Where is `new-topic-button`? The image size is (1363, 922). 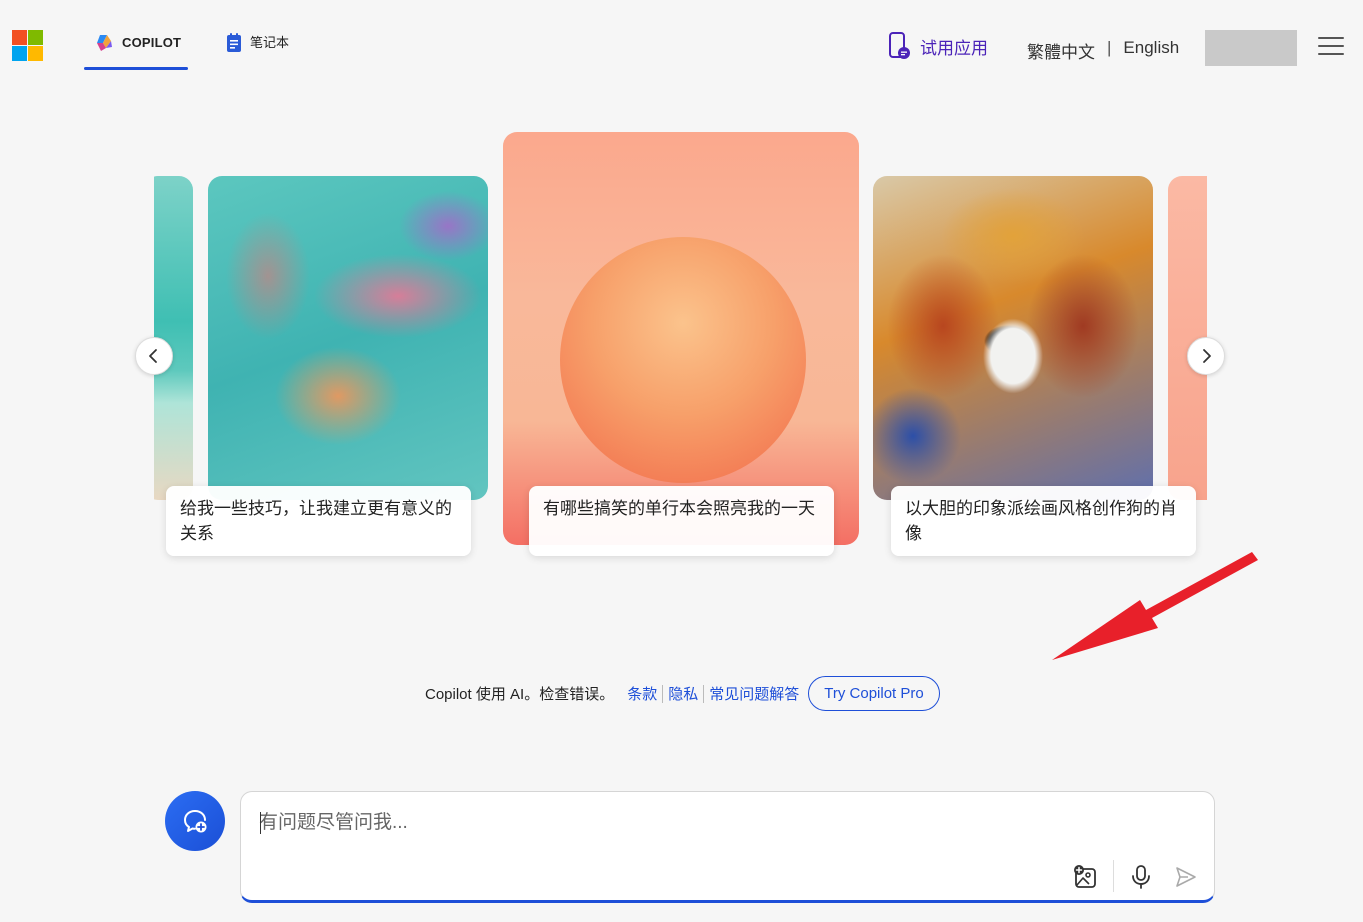
new-topic-button is located at coordinates (195, 821).